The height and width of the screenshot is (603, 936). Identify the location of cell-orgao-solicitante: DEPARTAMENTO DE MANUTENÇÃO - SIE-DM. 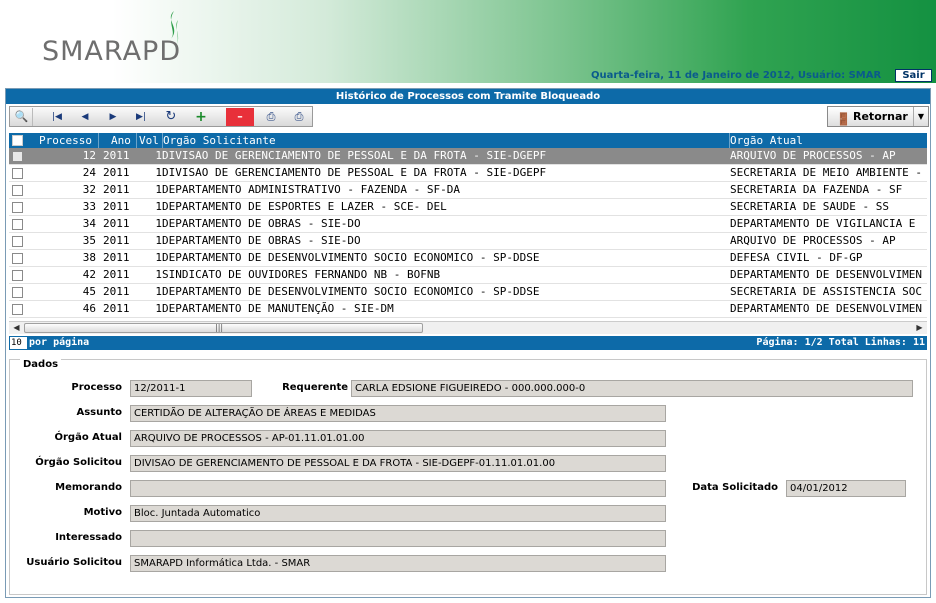
(278, 308).